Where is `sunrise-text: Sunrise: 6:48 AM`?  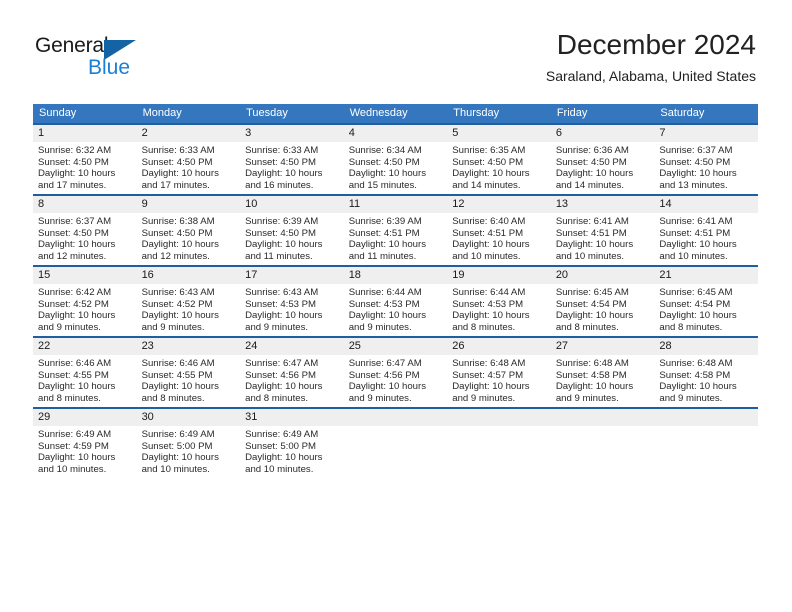
sunrise-text: Sunrise: 6:48 AM is located at coordinates (489, 363).